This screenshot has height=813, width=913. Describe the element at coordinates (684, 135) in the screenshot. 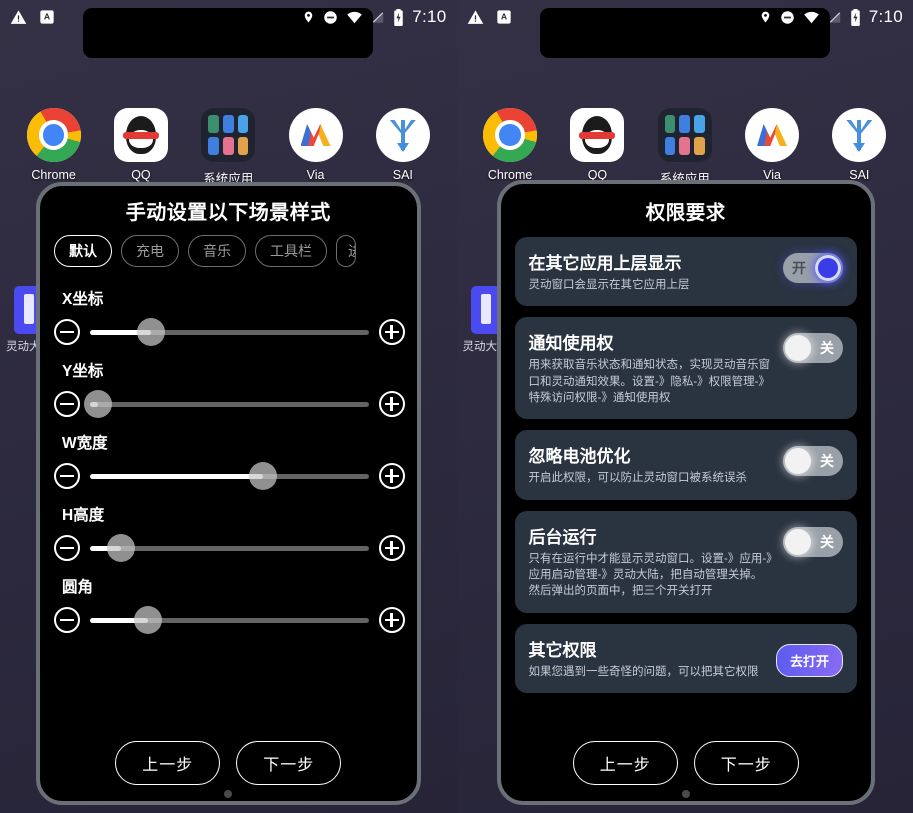

I see `system-apps-folder-icon` at that location.